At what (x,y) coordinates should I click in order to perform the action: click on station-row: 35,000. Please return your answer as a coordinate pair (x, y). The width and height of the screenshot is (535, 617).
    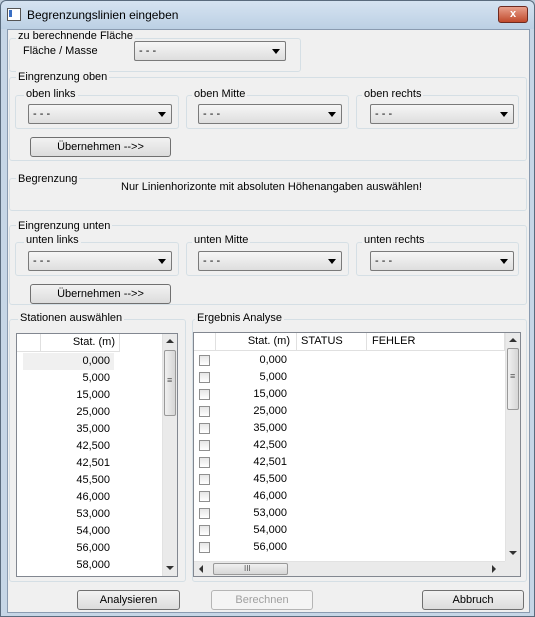
    Looking at the image, I should click on (89, 429).